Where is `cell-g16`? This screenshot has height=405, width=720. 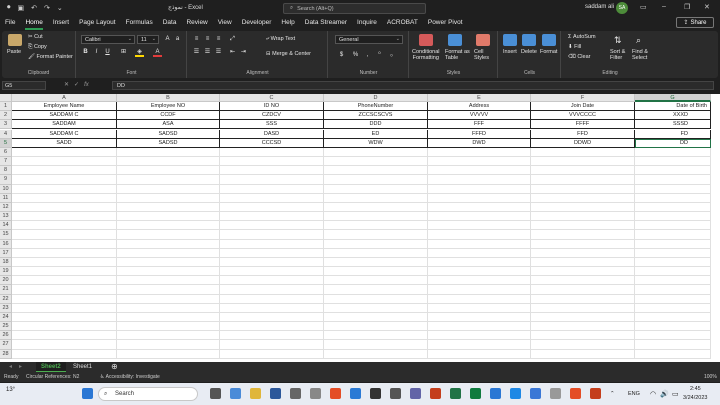 cell-g16 is located at coordinates (673, 244).